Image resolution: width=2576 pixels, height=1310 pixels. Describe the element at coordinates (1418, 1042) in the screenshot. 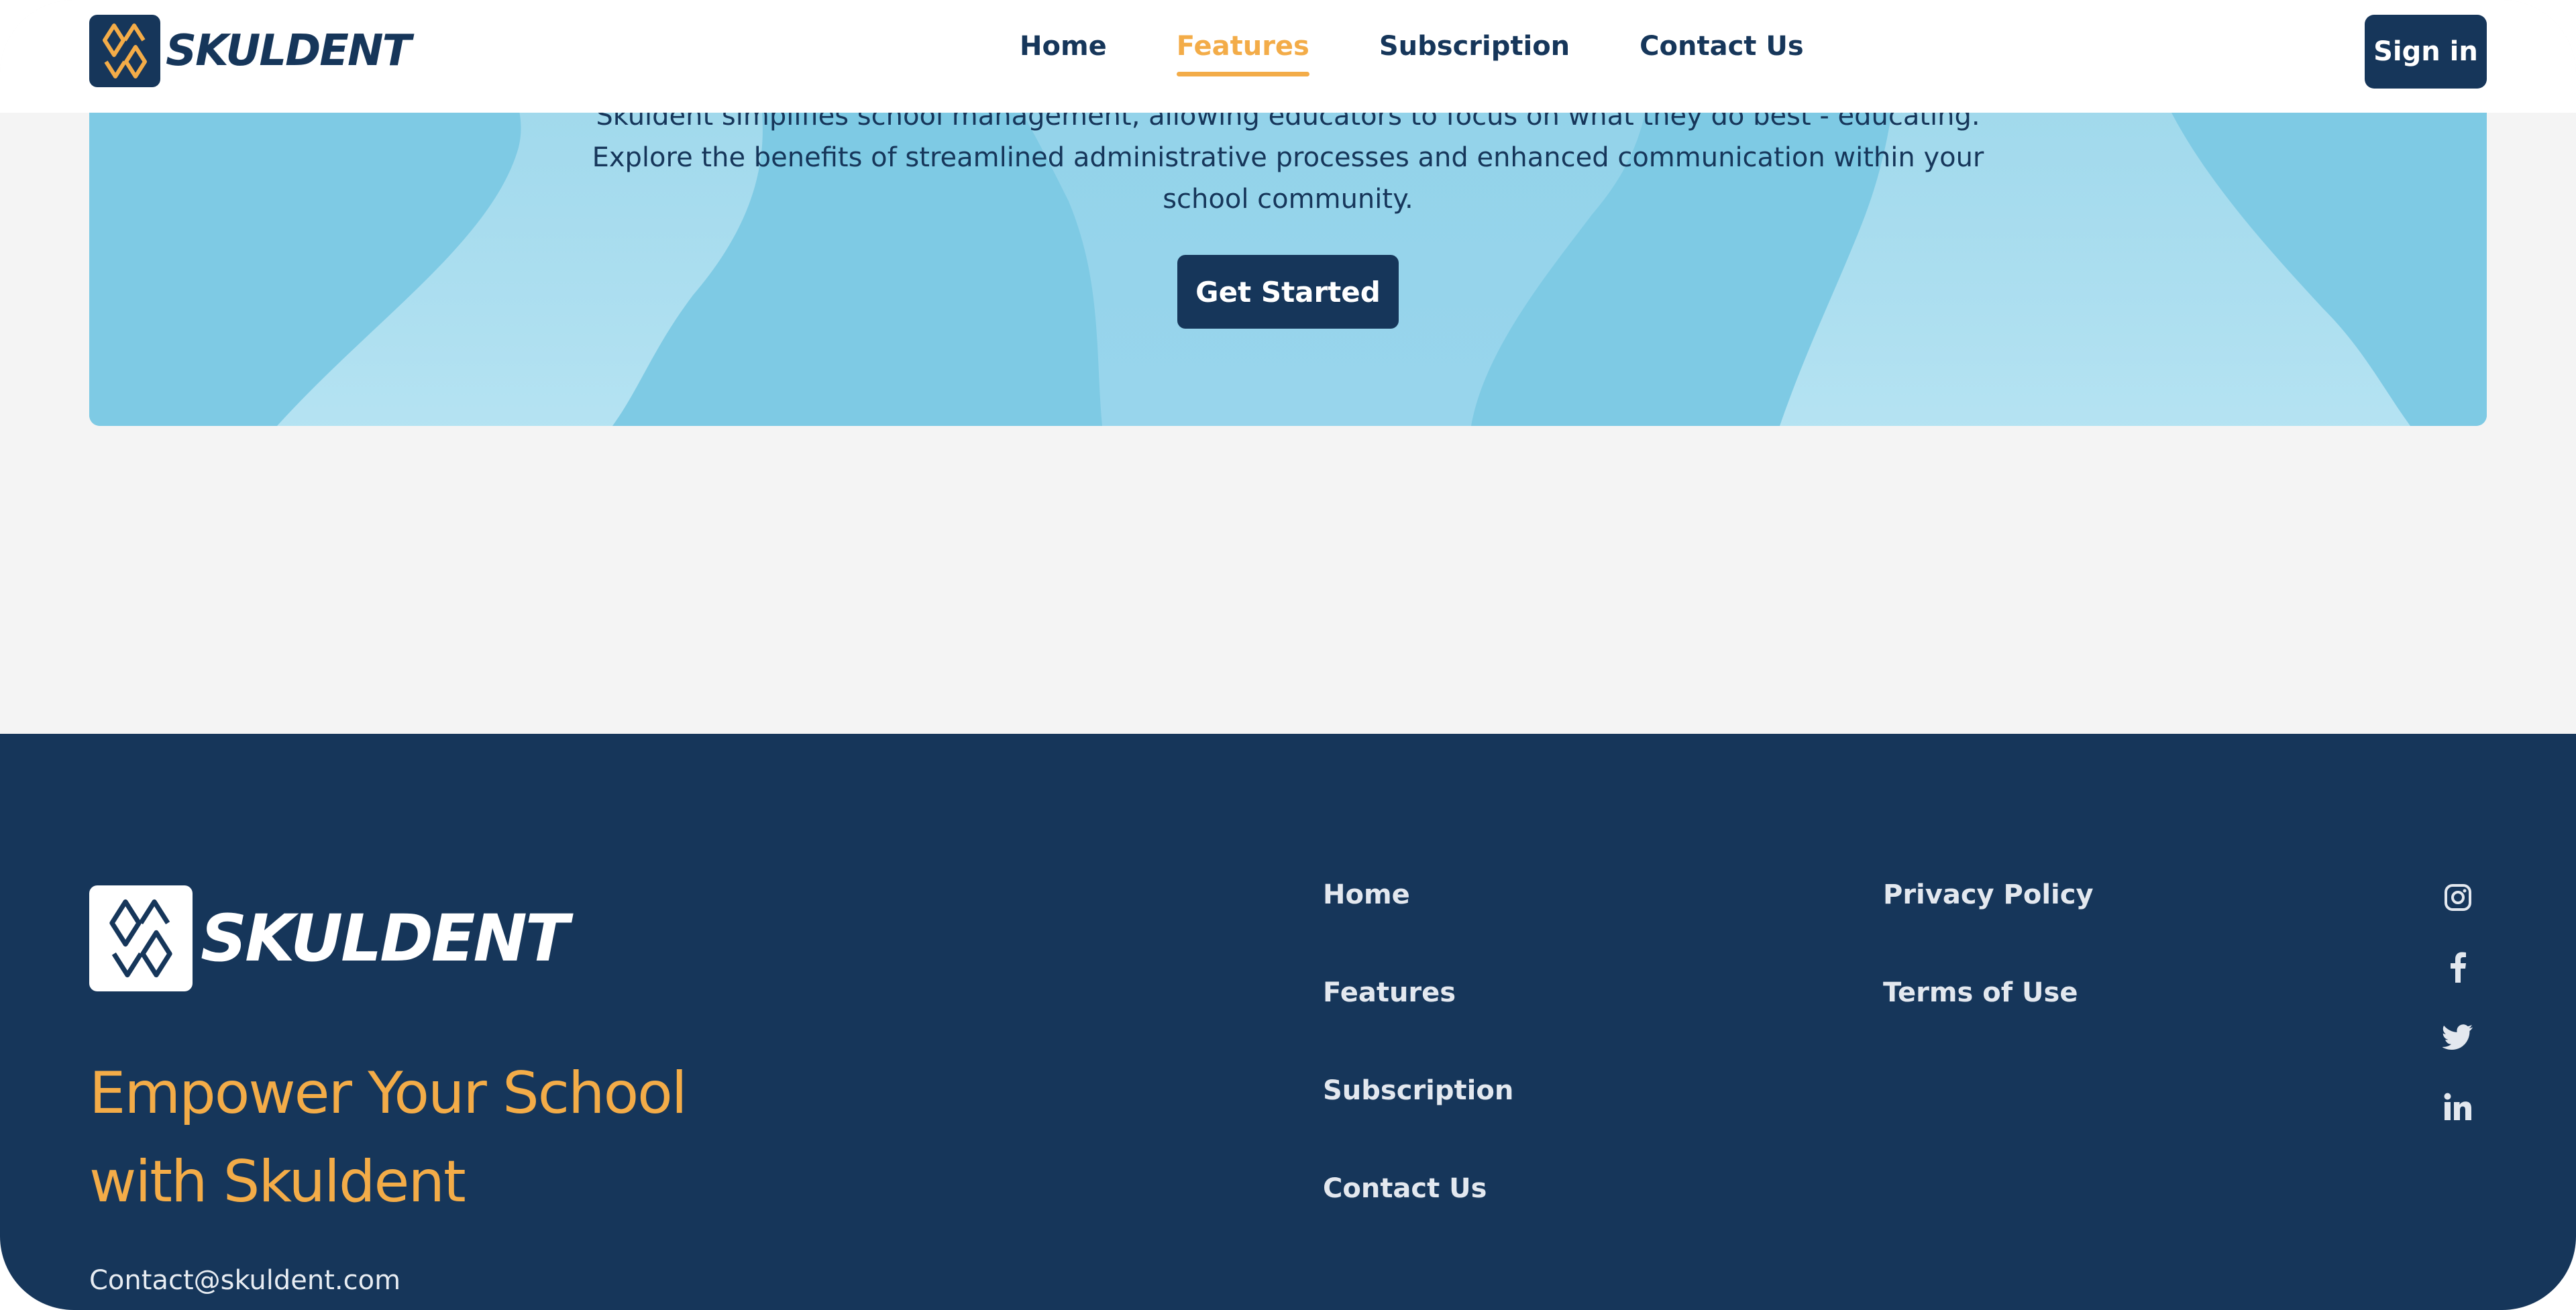

I see `footer-nav-links: Home Features Subscription Contact Us` at that location.